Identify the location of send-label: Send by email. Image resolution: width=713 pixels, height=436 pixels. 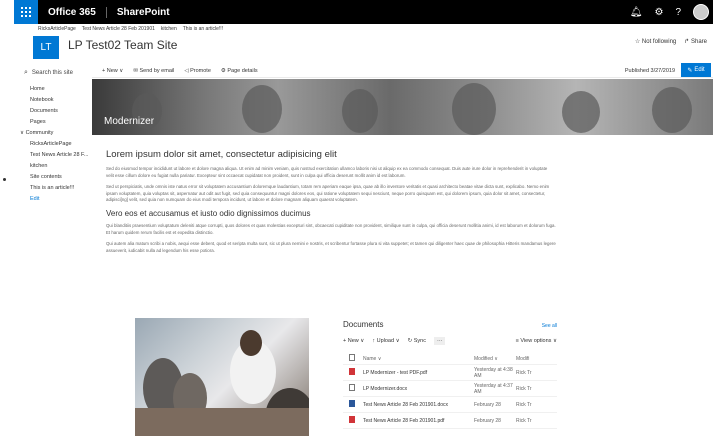
(157, 70).